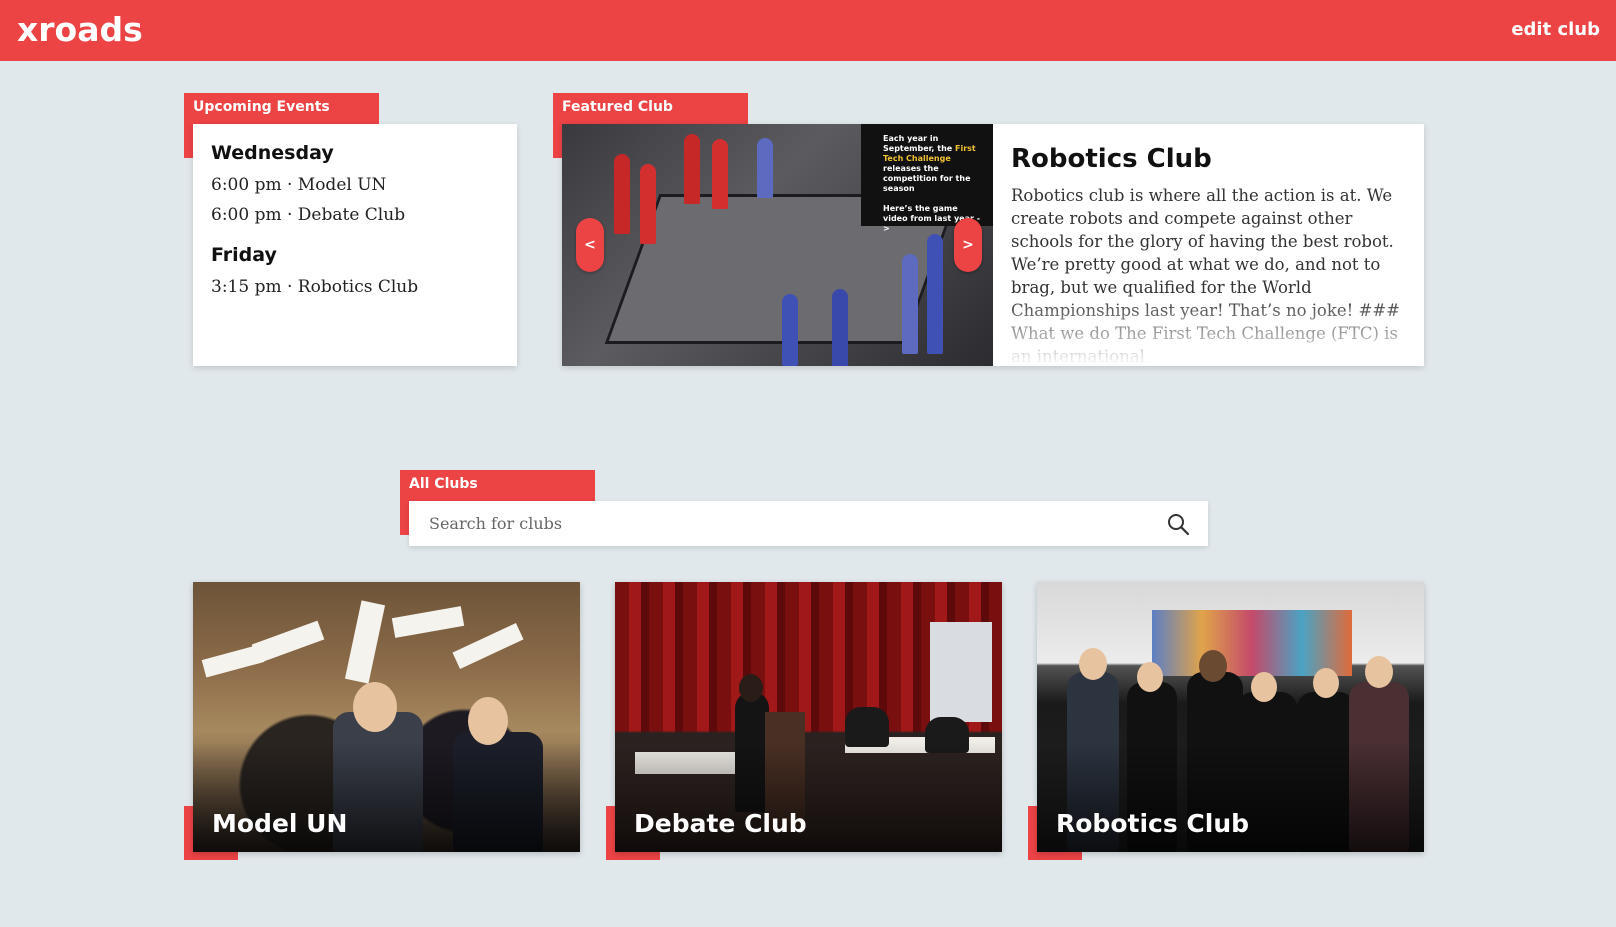  What do you see at coordinates (355, 215) in the screenshot?
I see `event-item: 6:00 pm · Debate Club` at bounding box center [355, 215].